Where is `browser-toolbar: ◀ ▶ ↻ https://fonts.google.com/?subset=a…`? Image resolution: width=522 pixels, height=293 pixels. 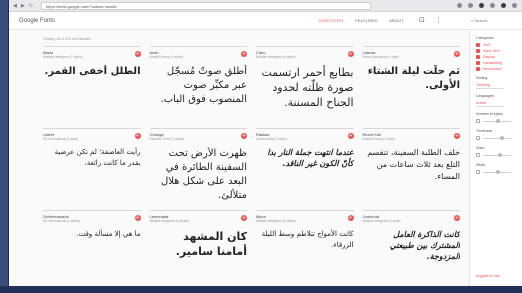
browser-toolbar: ◀ ▶ ↻ https://fonts.google.com/?subset=a… is located at coordinates (265, 6).